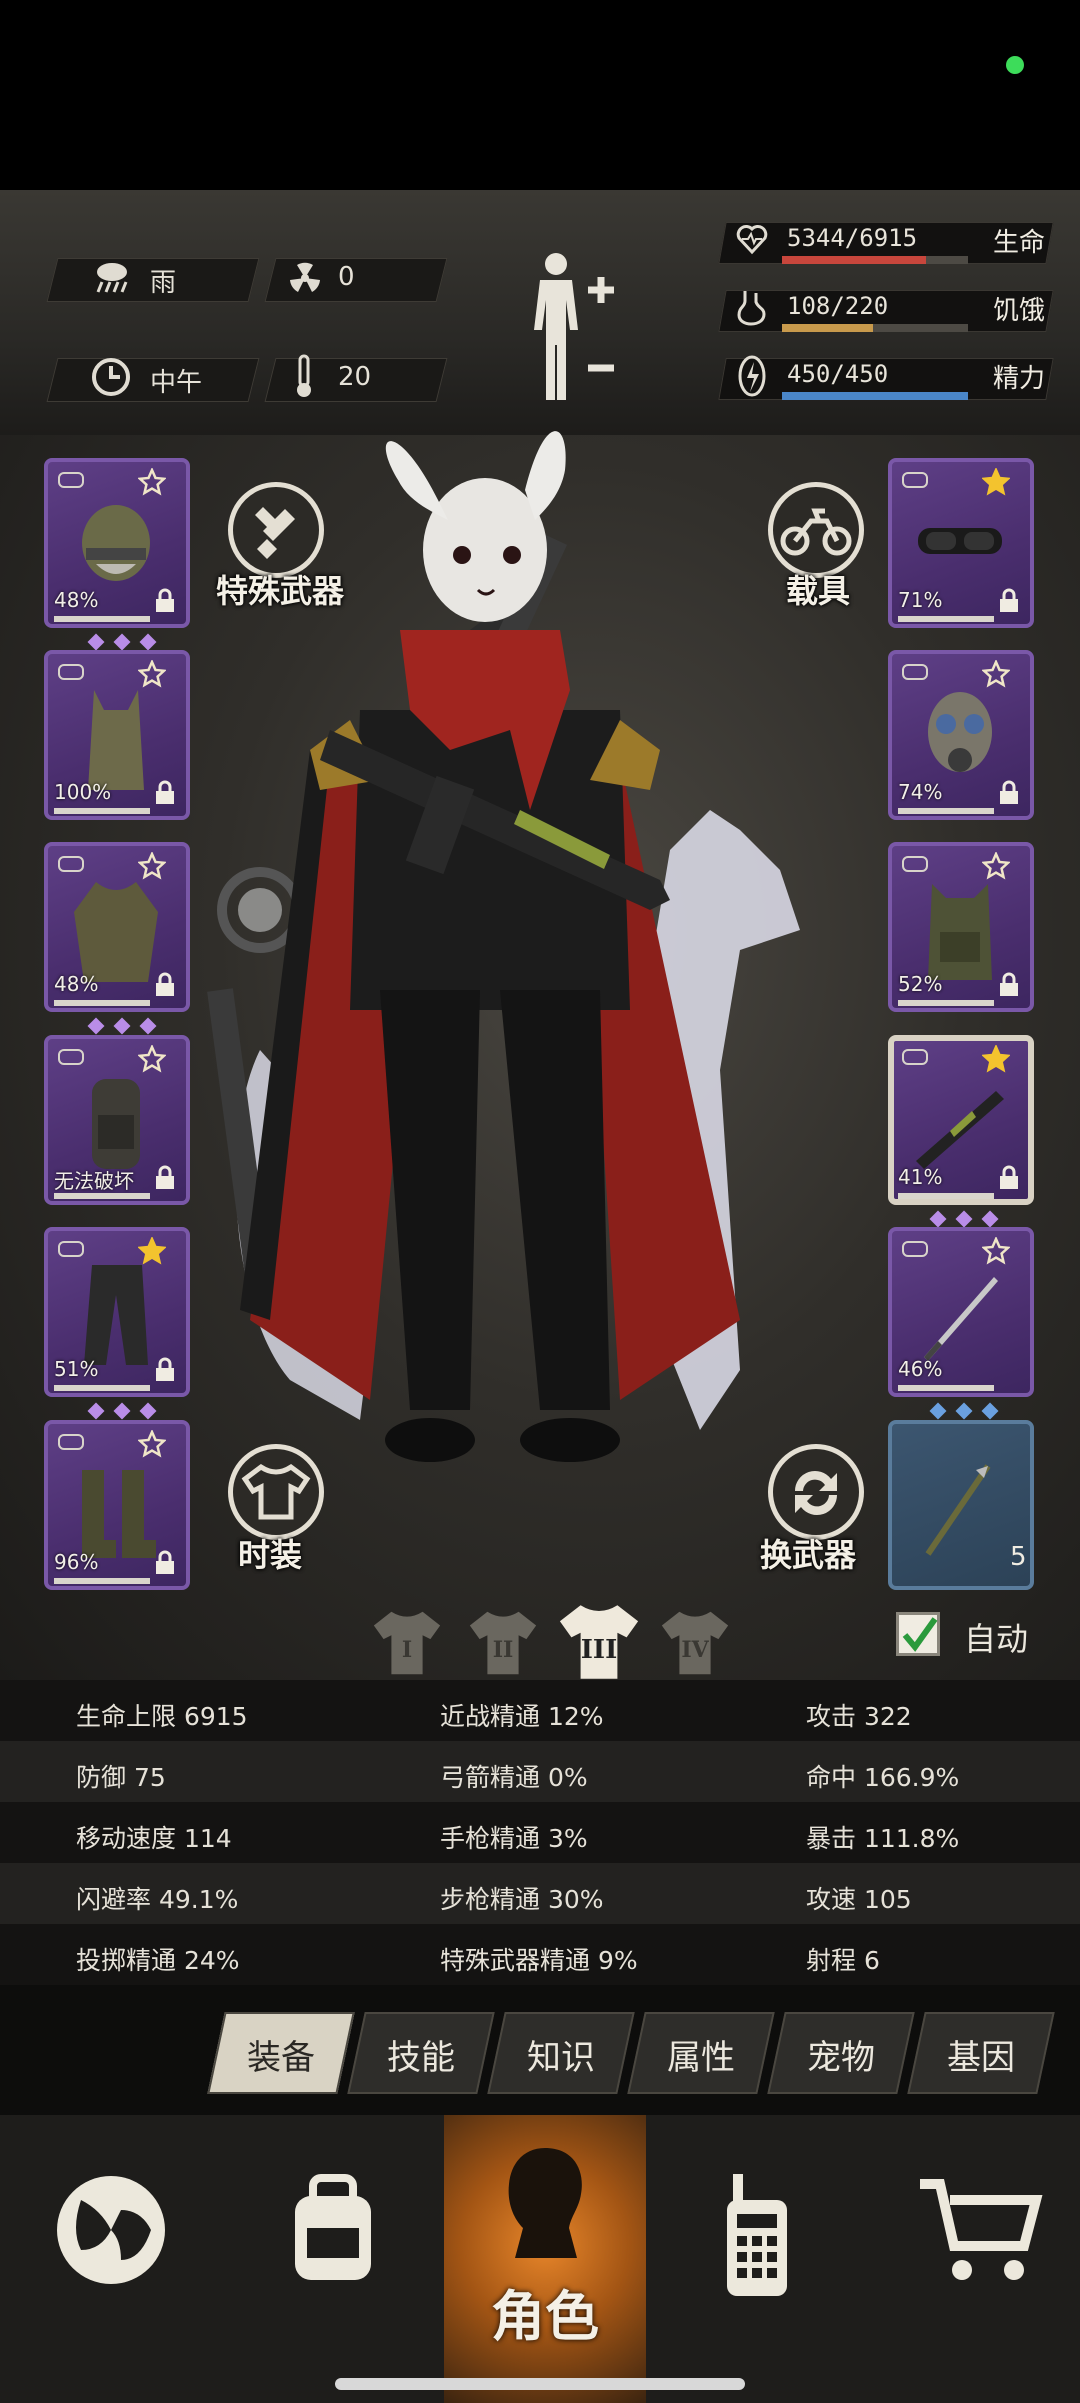 The image size is (1080, 2403). I want to click on tab-label: 知识, so click(561, 2058).